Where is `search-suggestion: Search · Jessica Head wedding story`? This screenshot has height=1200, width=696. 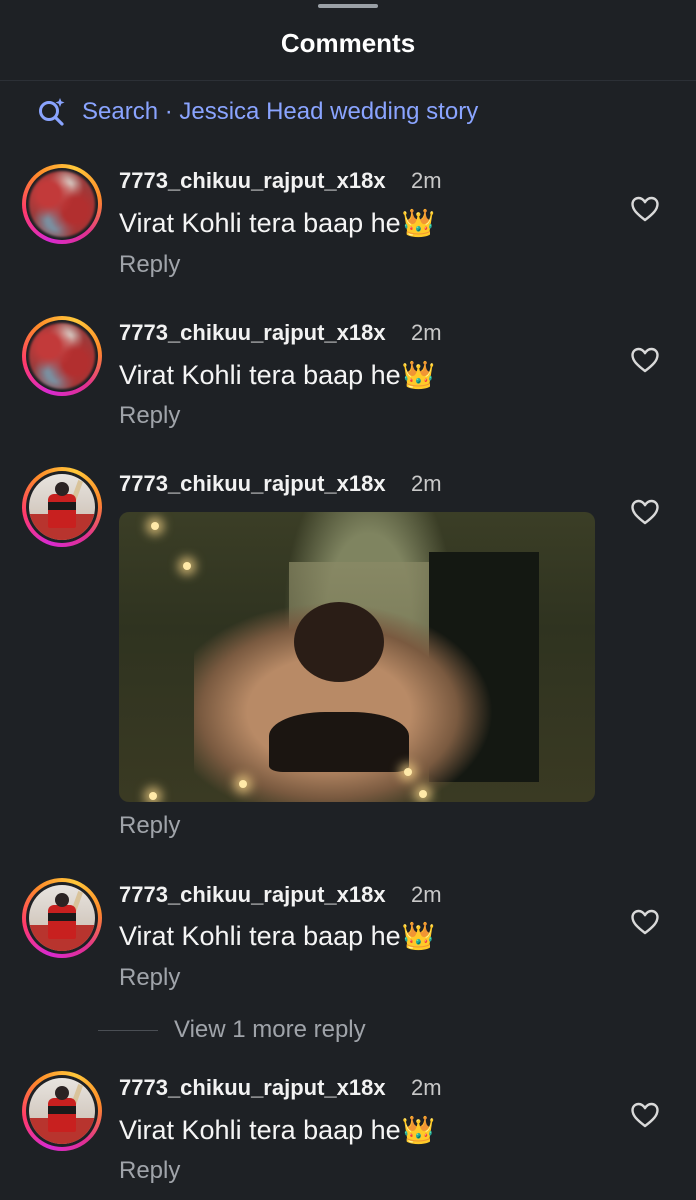 search-suggestion: Search · Jessica Head wedding story is located at coordinates (257, 112).